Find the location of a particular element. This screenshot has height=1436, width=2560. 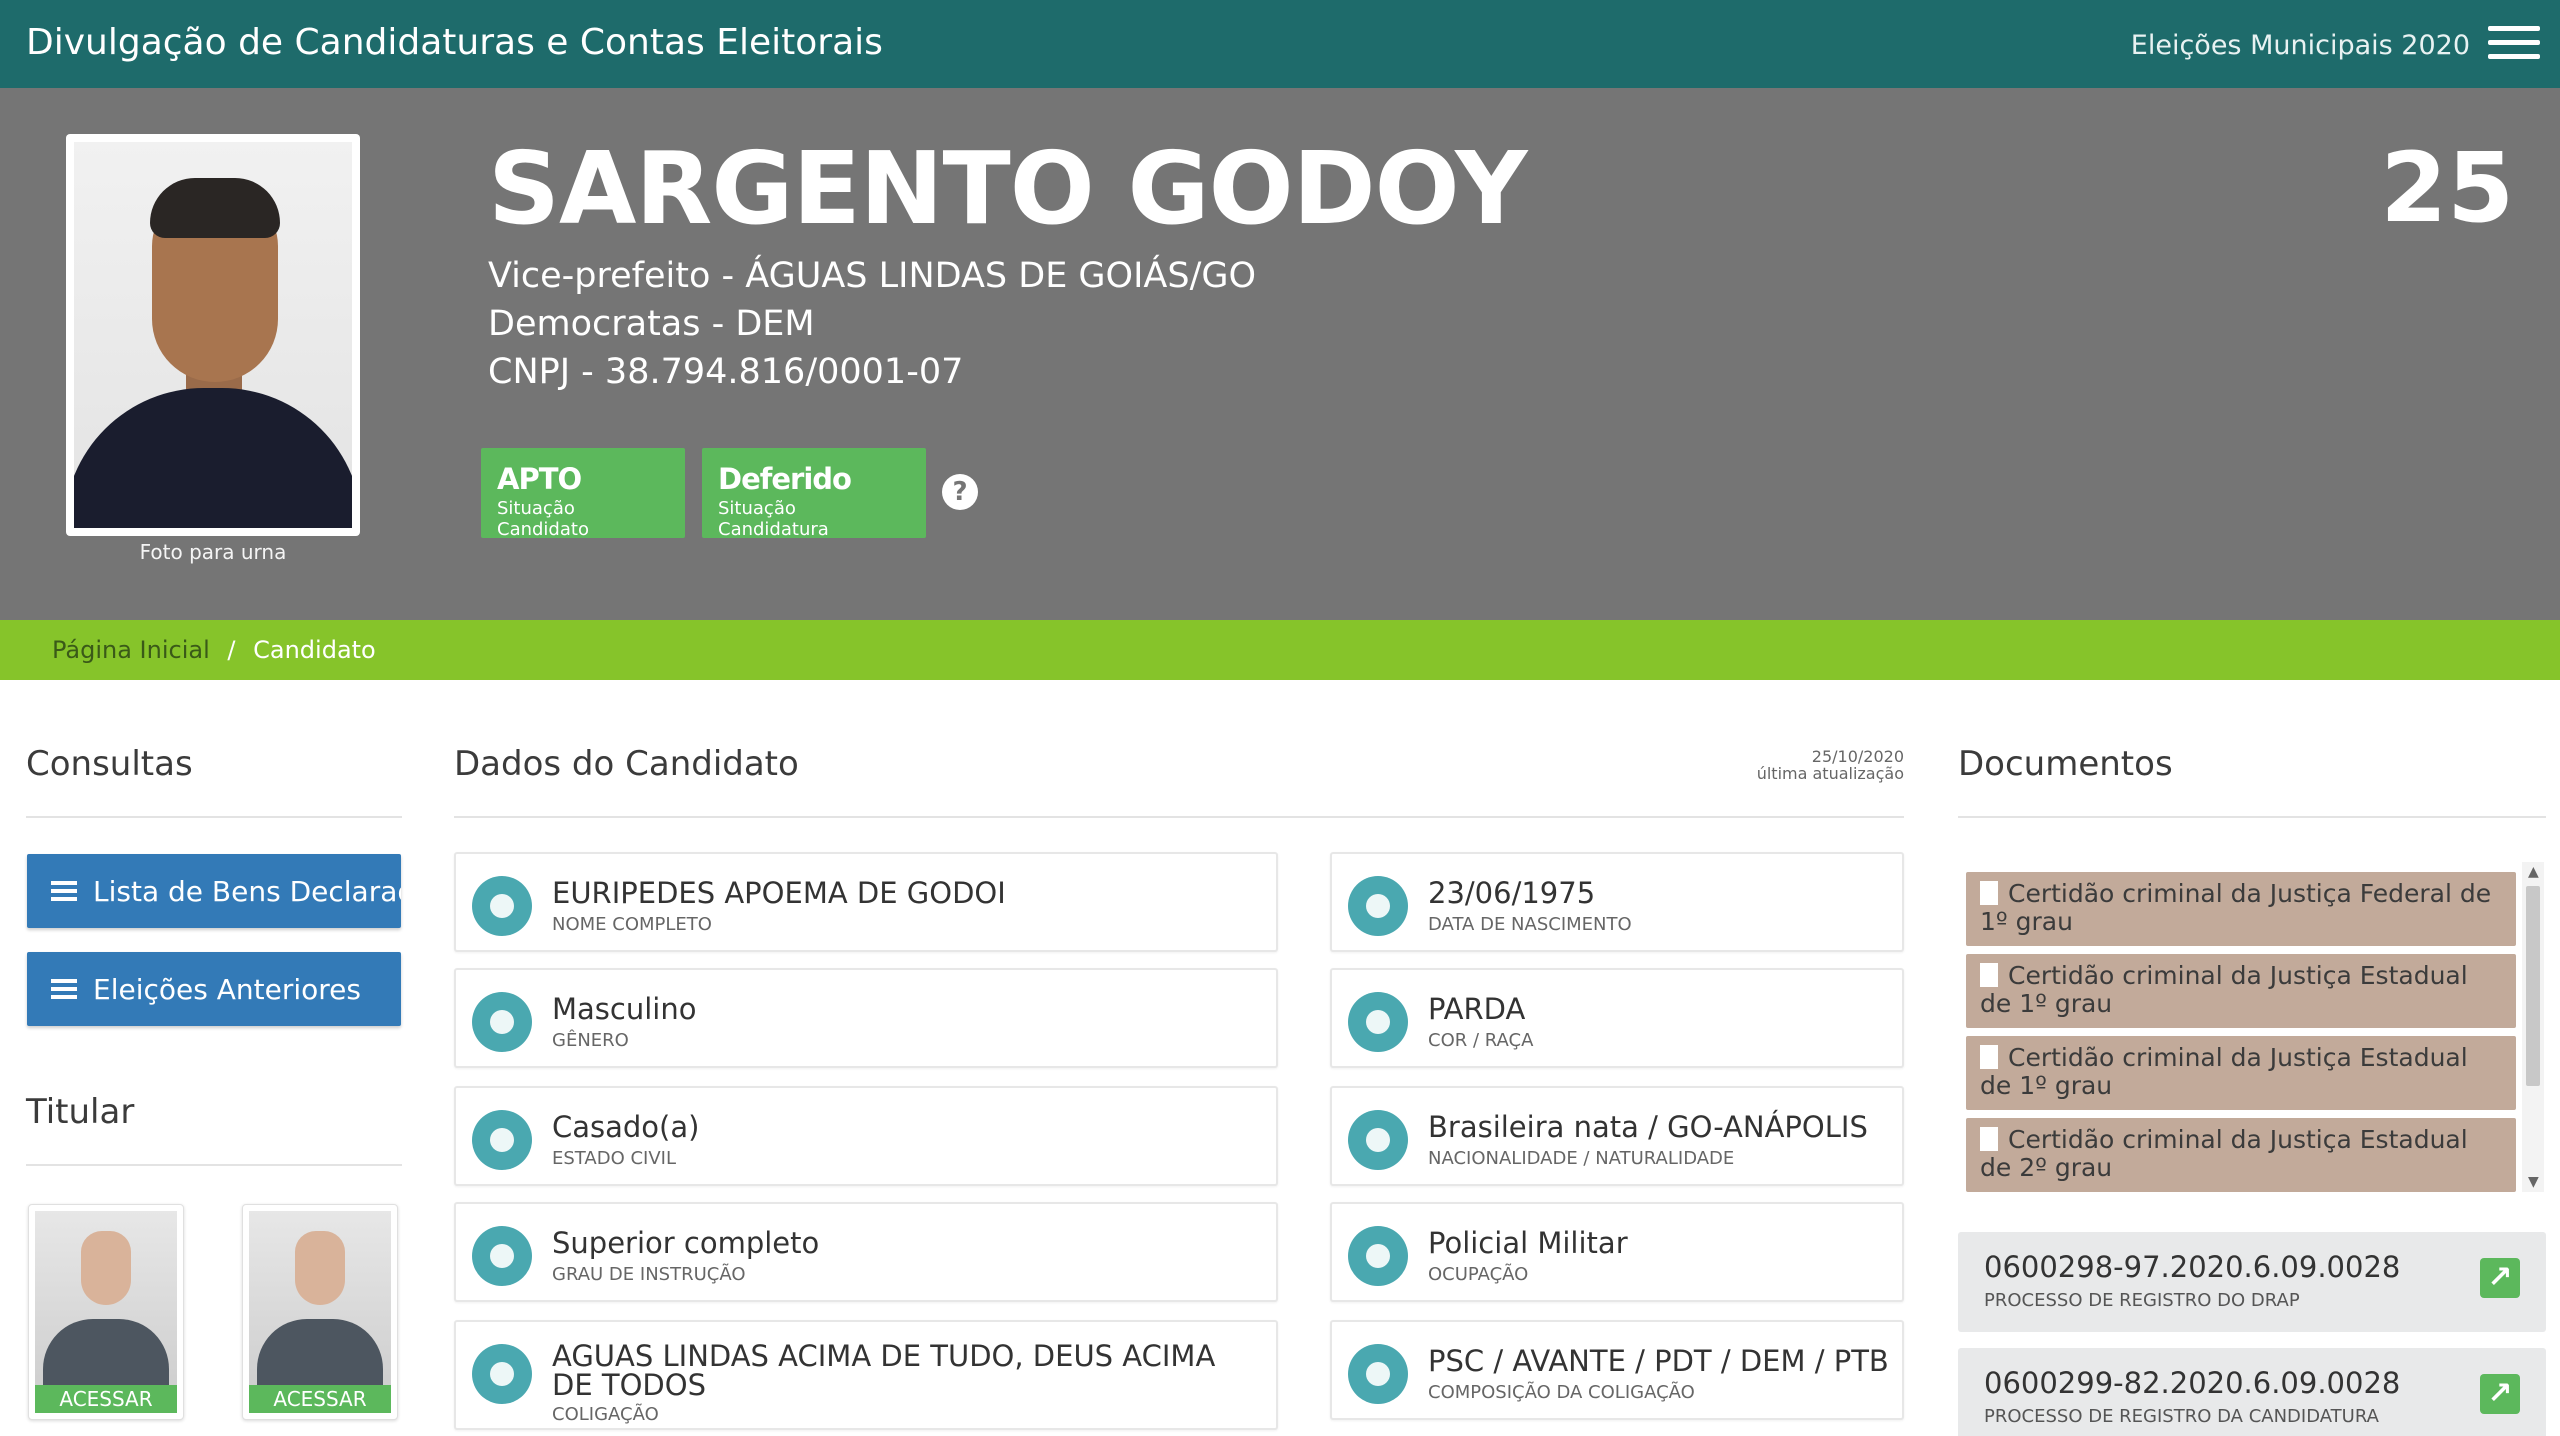

info-value: Masculino is located at coordinates (624, 1009).